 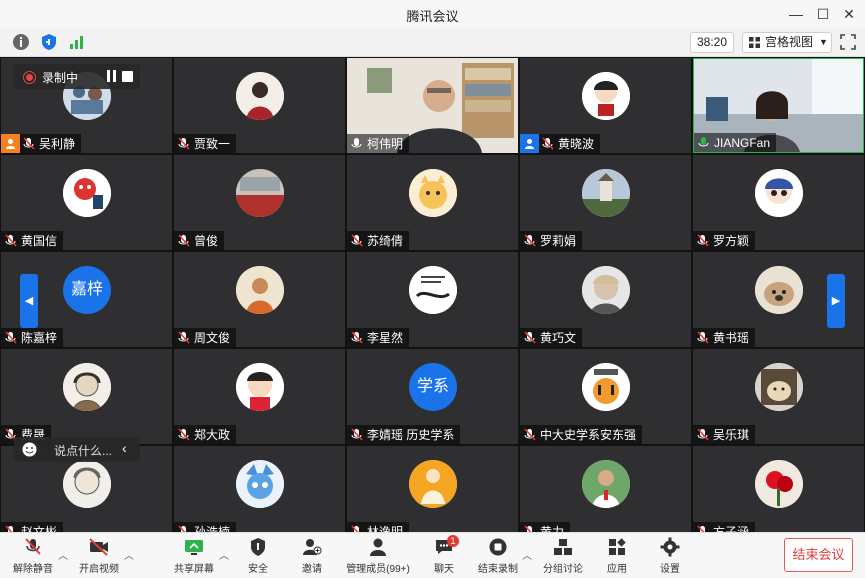 What do you see at coordinates (259, 493) in the screenshot?
I see `participant-tile: 孙浩楠` at bounding box center [259, 493].